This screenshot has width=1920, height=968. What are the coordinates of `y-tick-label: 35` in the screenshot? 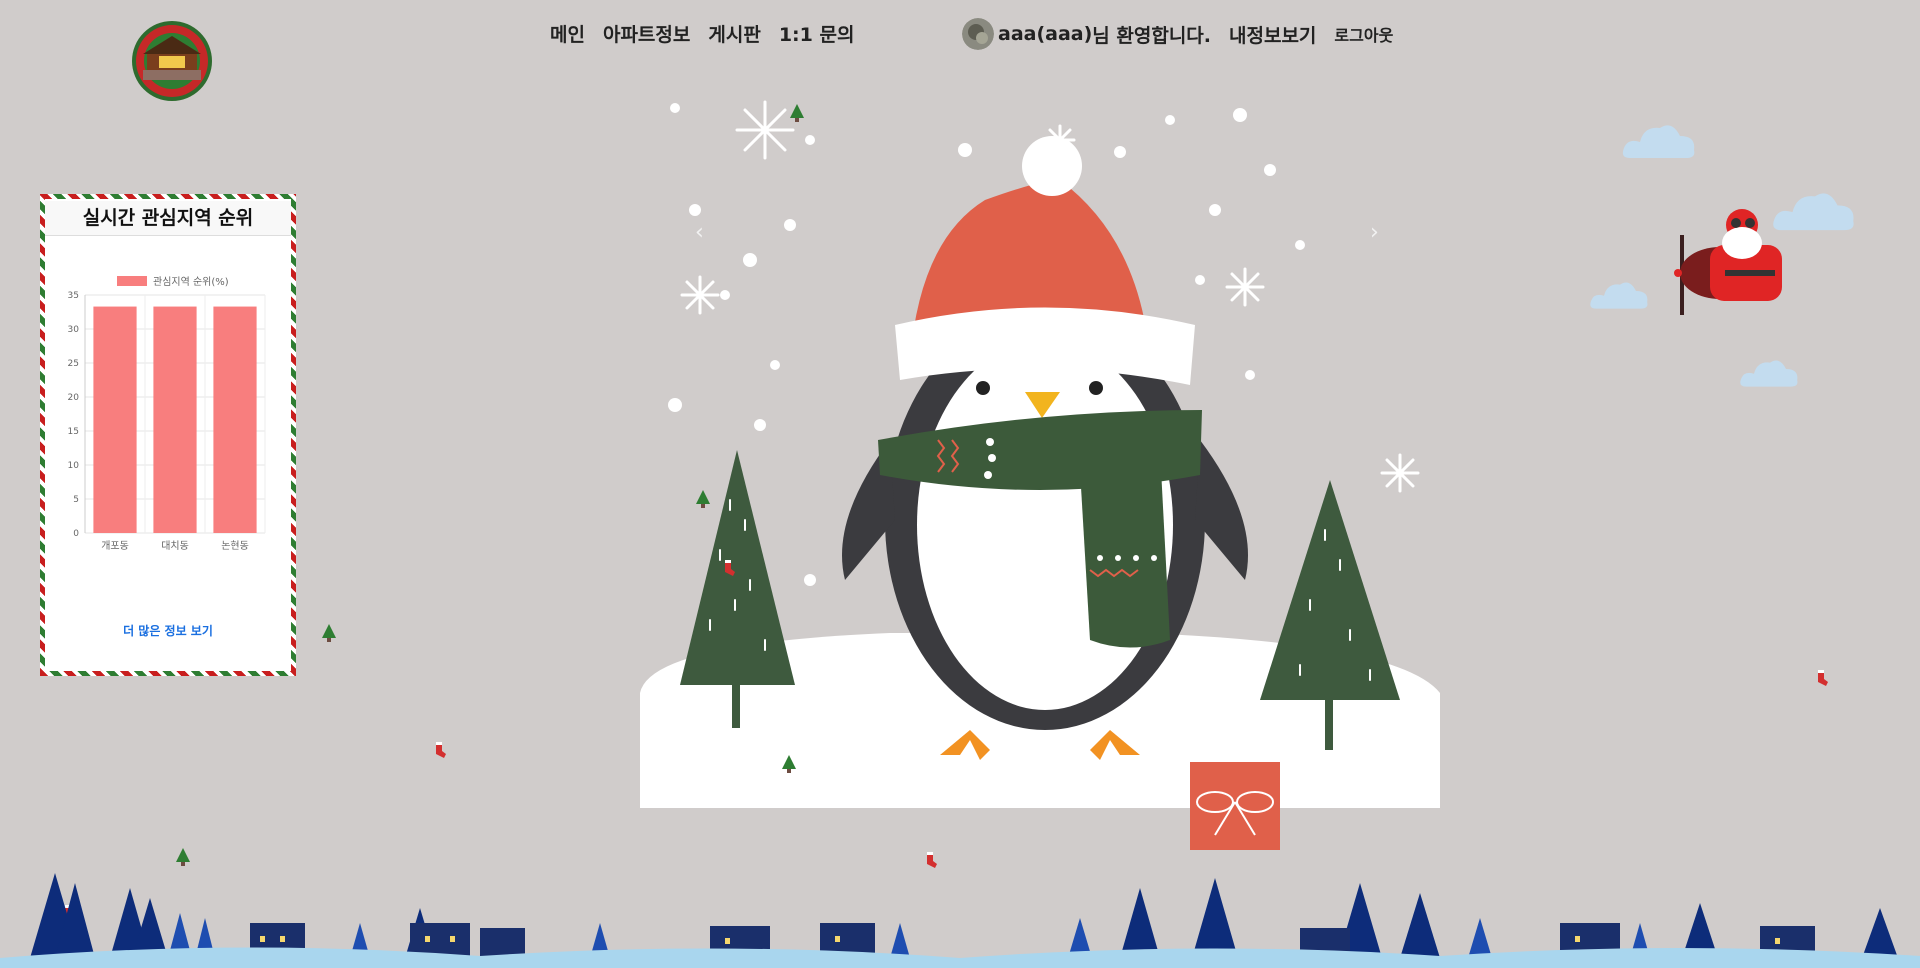 It's located at (73, 296).